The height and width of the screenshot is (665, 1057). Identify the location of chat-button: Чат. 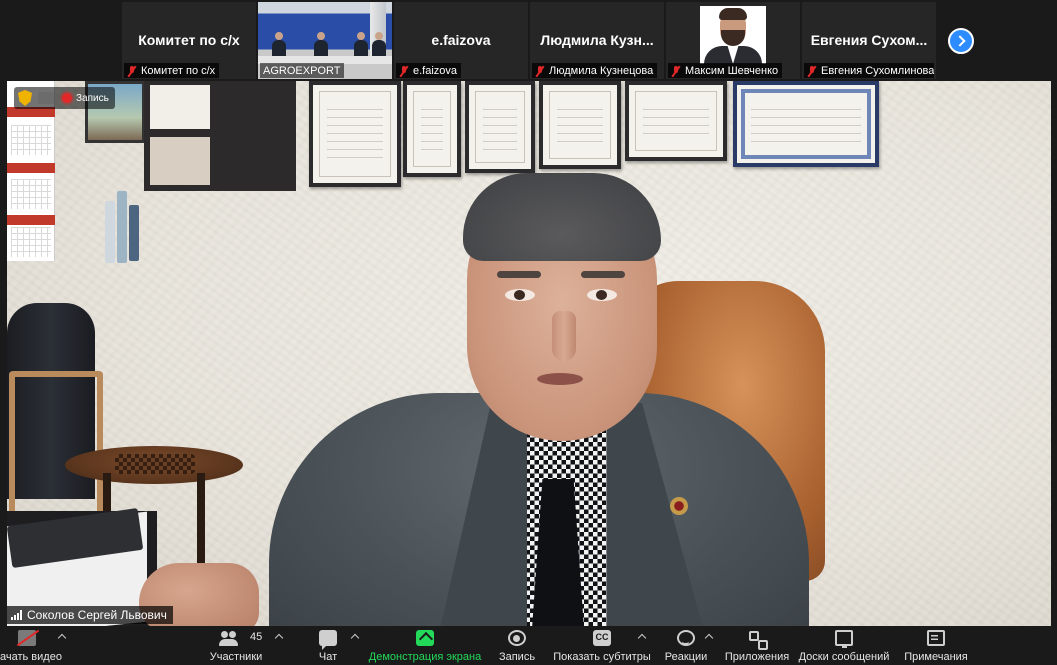
(328, 645).